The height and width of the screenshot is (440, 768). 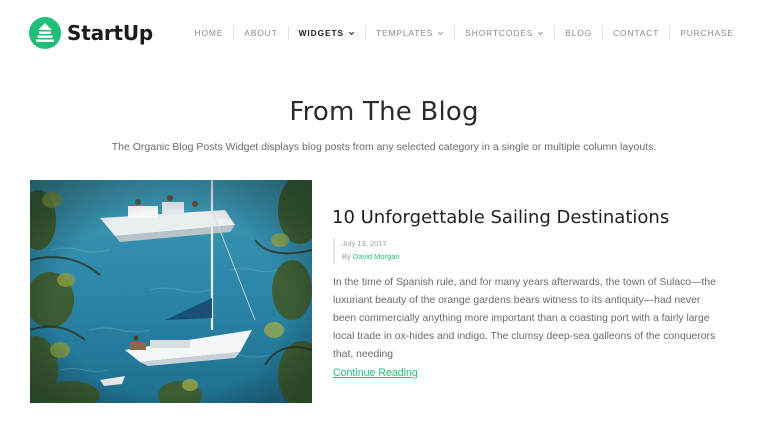 I want to click on post-author-link: David Morgan, so click(x=376, y=256).